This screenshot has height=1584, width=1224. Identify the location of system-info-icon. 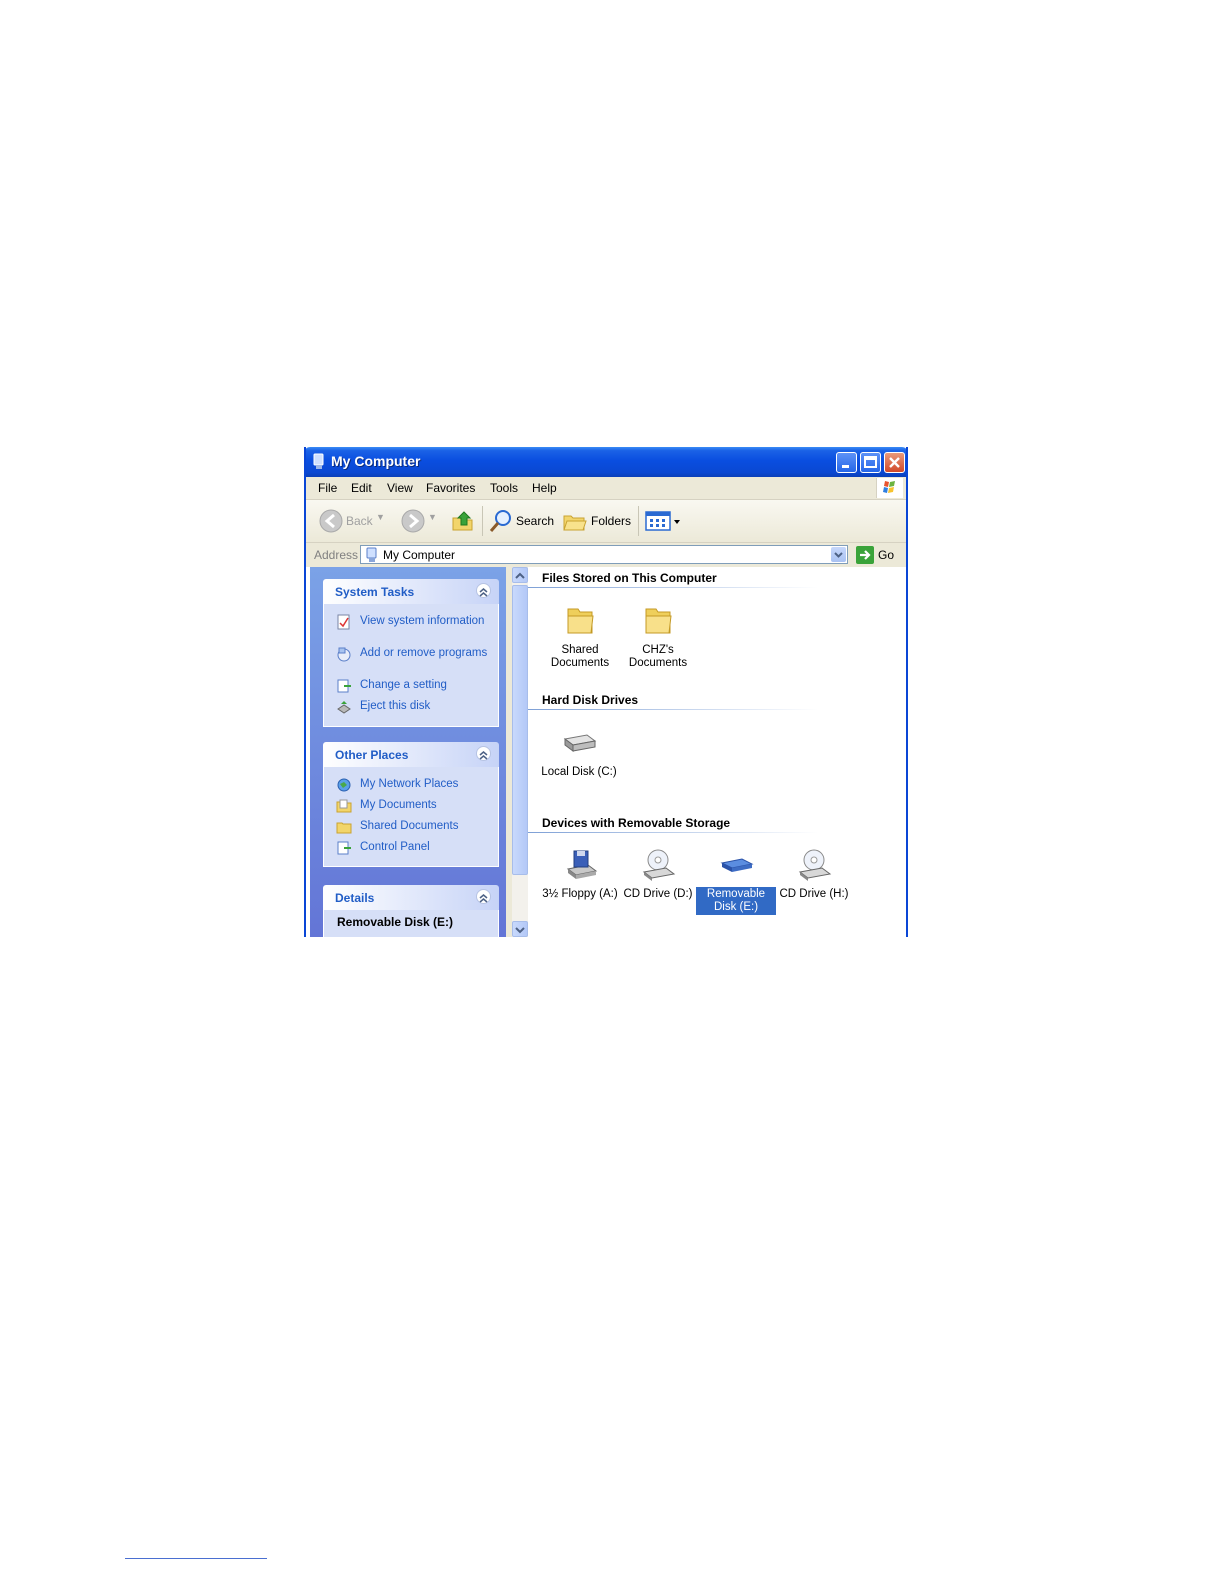
(343, 622).